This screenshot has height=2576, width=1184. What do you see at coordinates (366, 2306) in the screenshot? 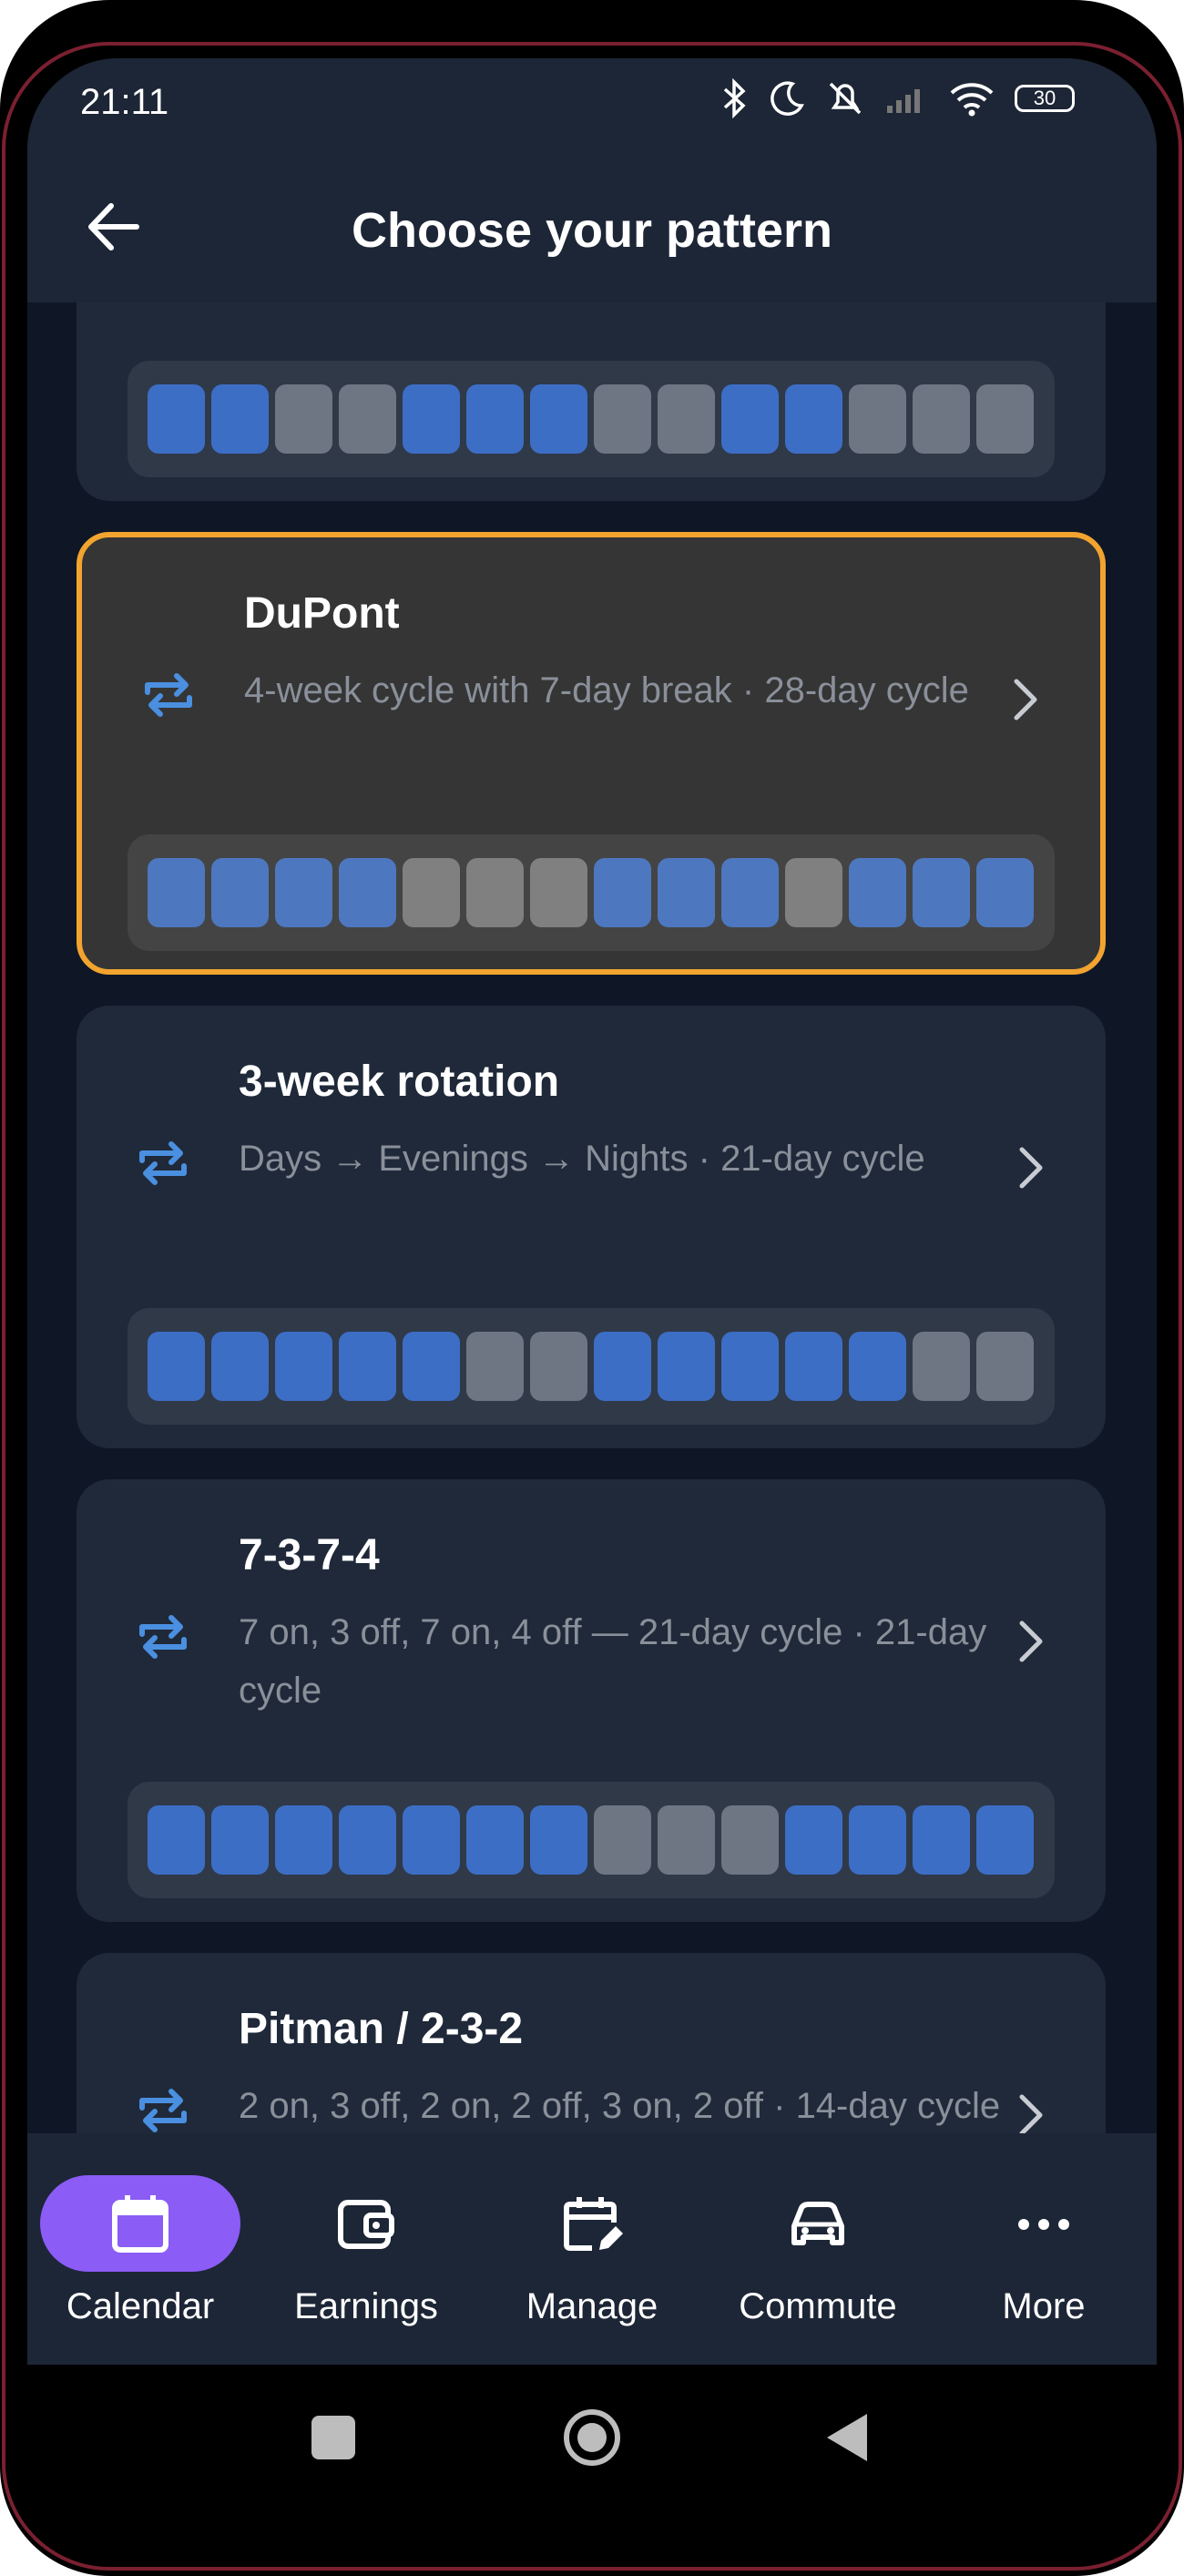
I see `nav-label: Earnings` at bounding box center [366, 2306].